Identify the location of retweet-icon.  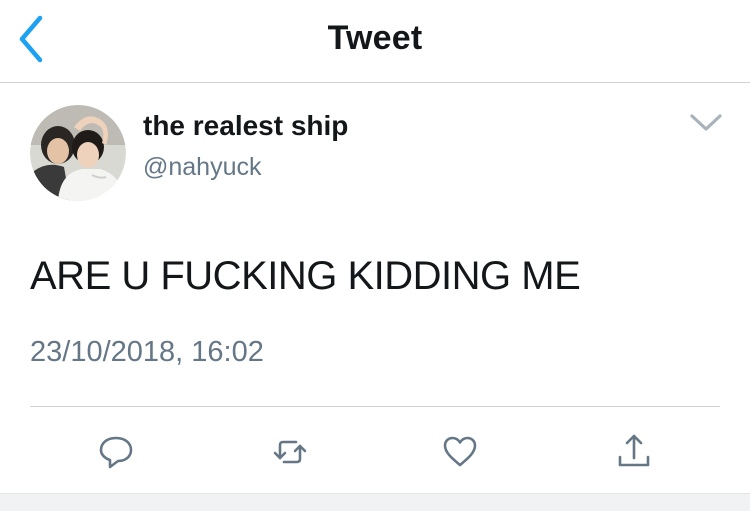
(290, 452).